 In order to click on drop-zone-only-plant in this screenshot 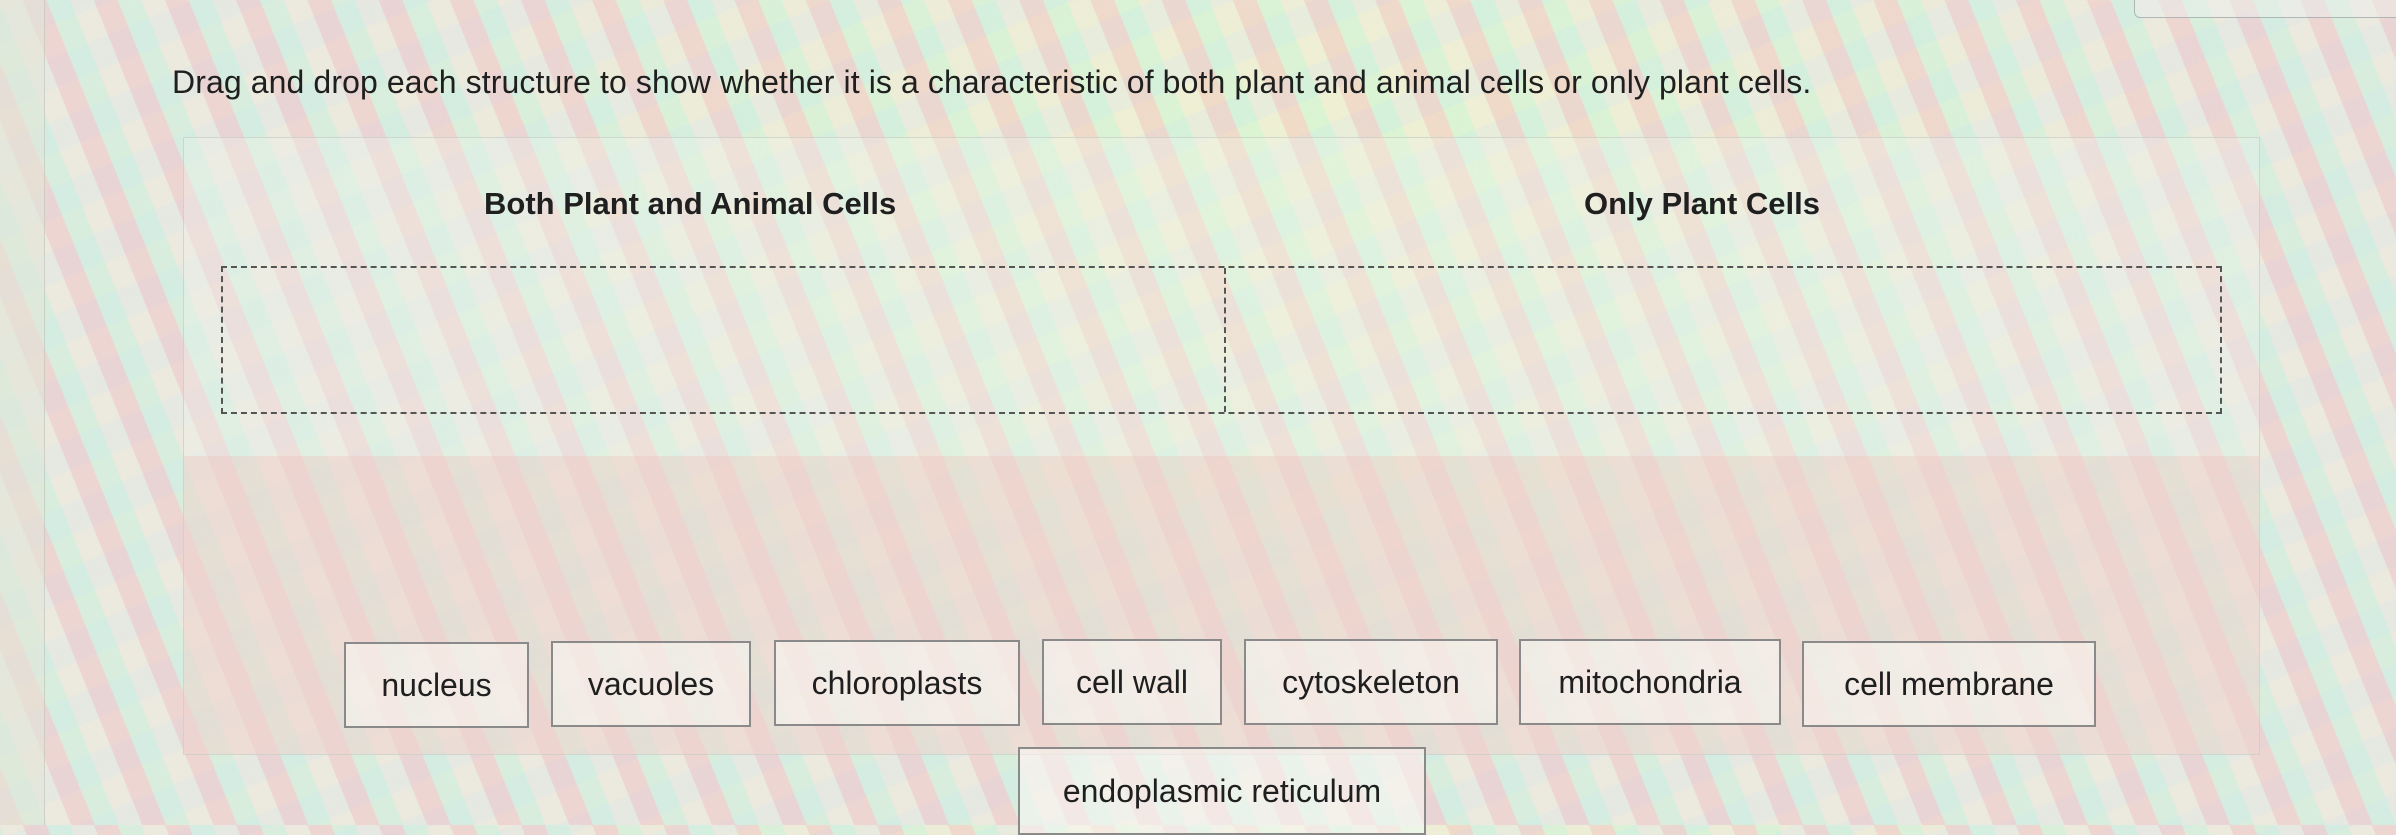, I will do `click(1723, 340)`.